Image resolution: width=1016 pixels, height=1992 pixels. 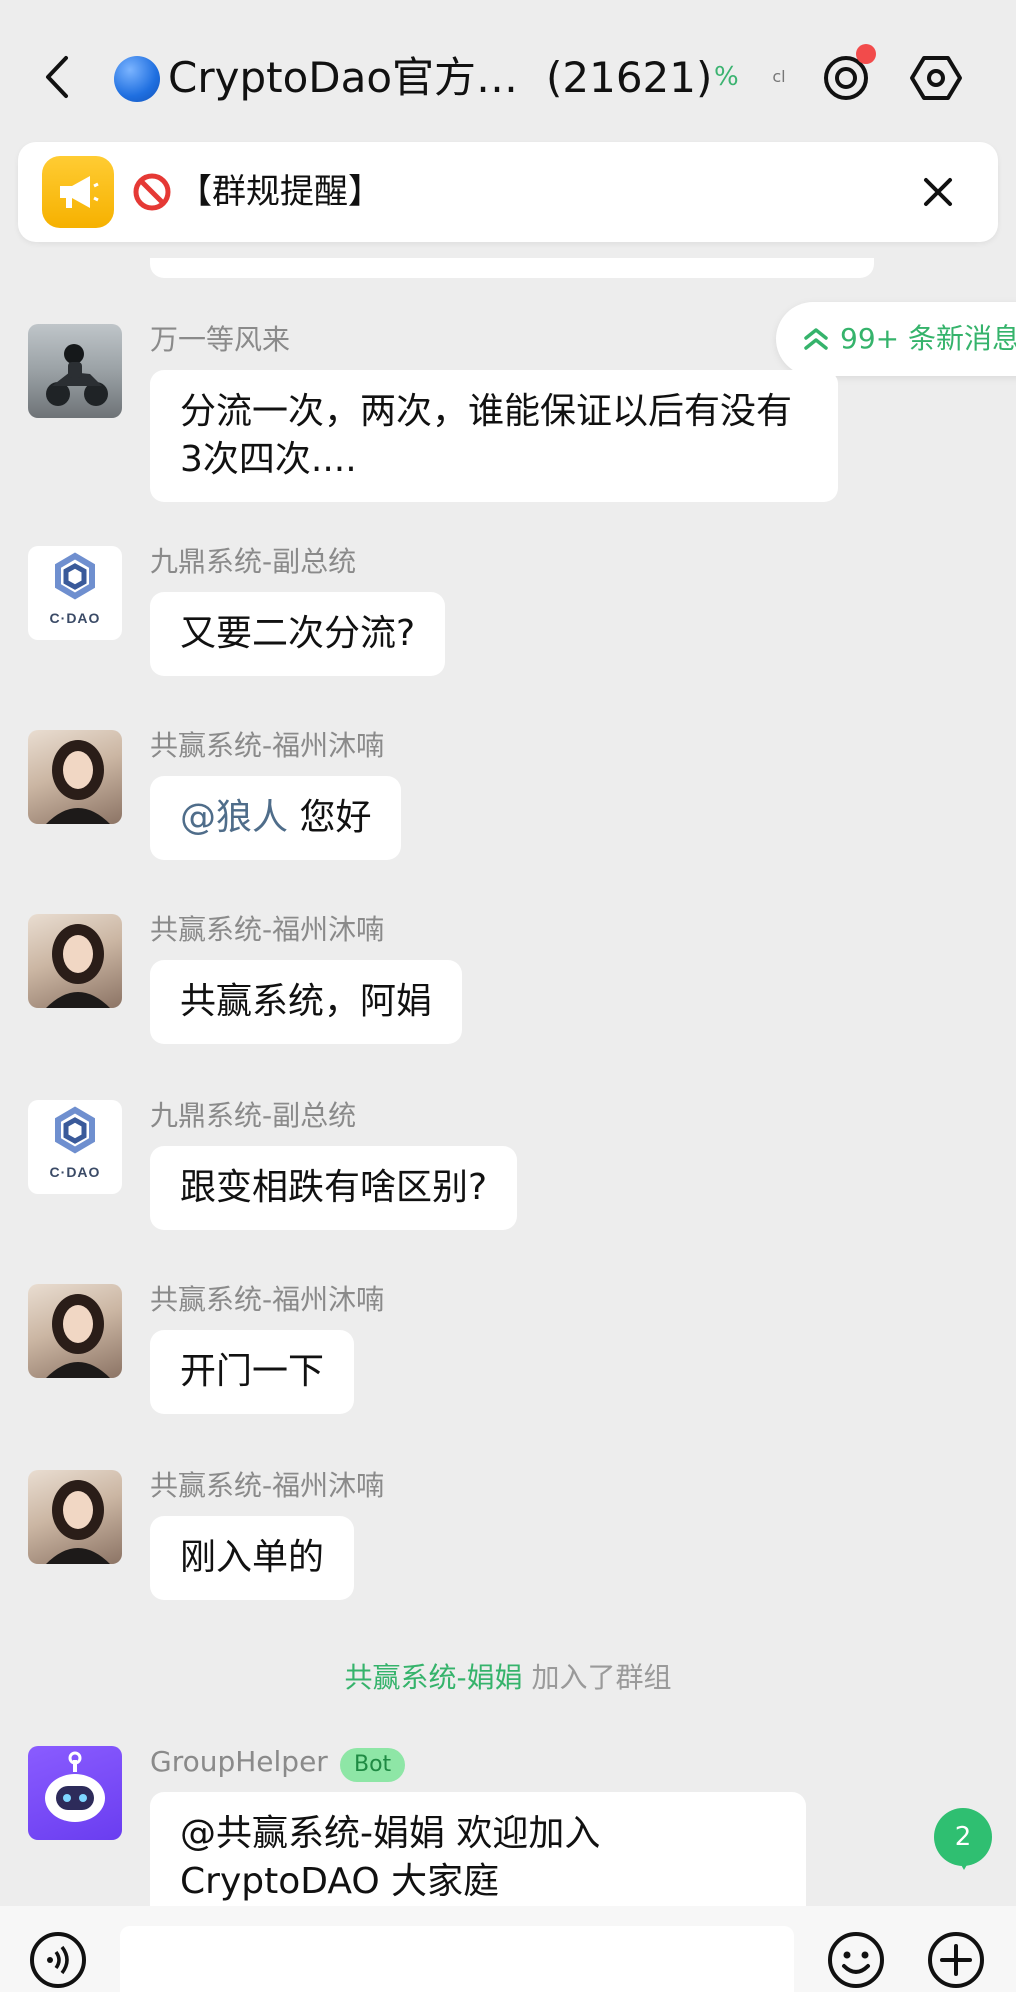 I want to click on smiley-icon, so click(x=856, y=1960).